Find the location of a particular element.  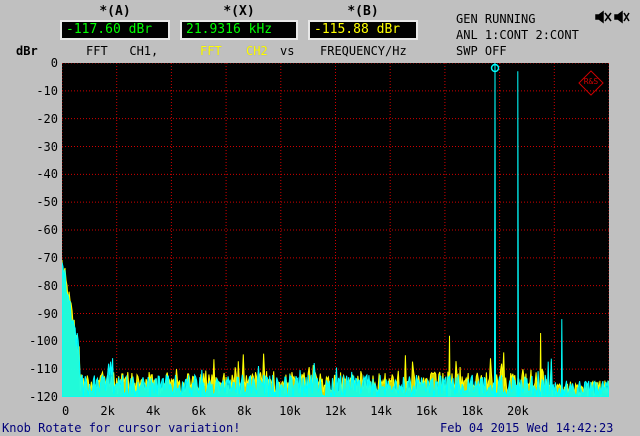

cursor-x-panel: *(X) 21.9316 kHz is located at coordinates (239, 22).